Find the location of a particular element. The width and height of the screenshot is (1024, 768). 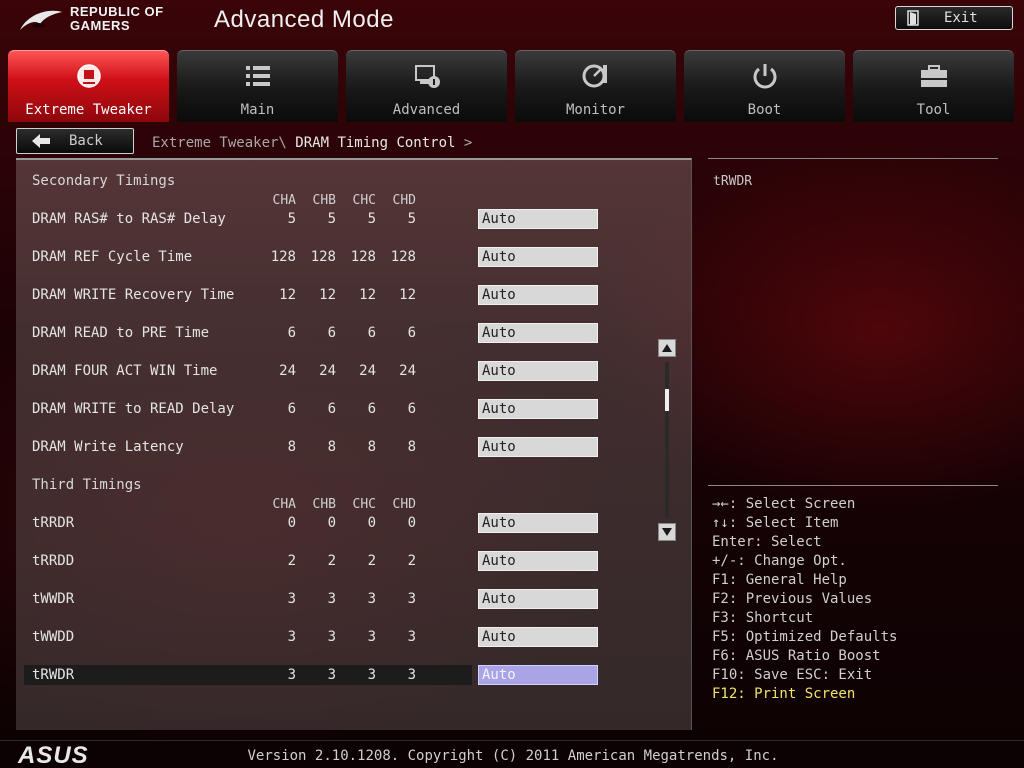

back-arrow-icon is located at coordinates (41, 141).